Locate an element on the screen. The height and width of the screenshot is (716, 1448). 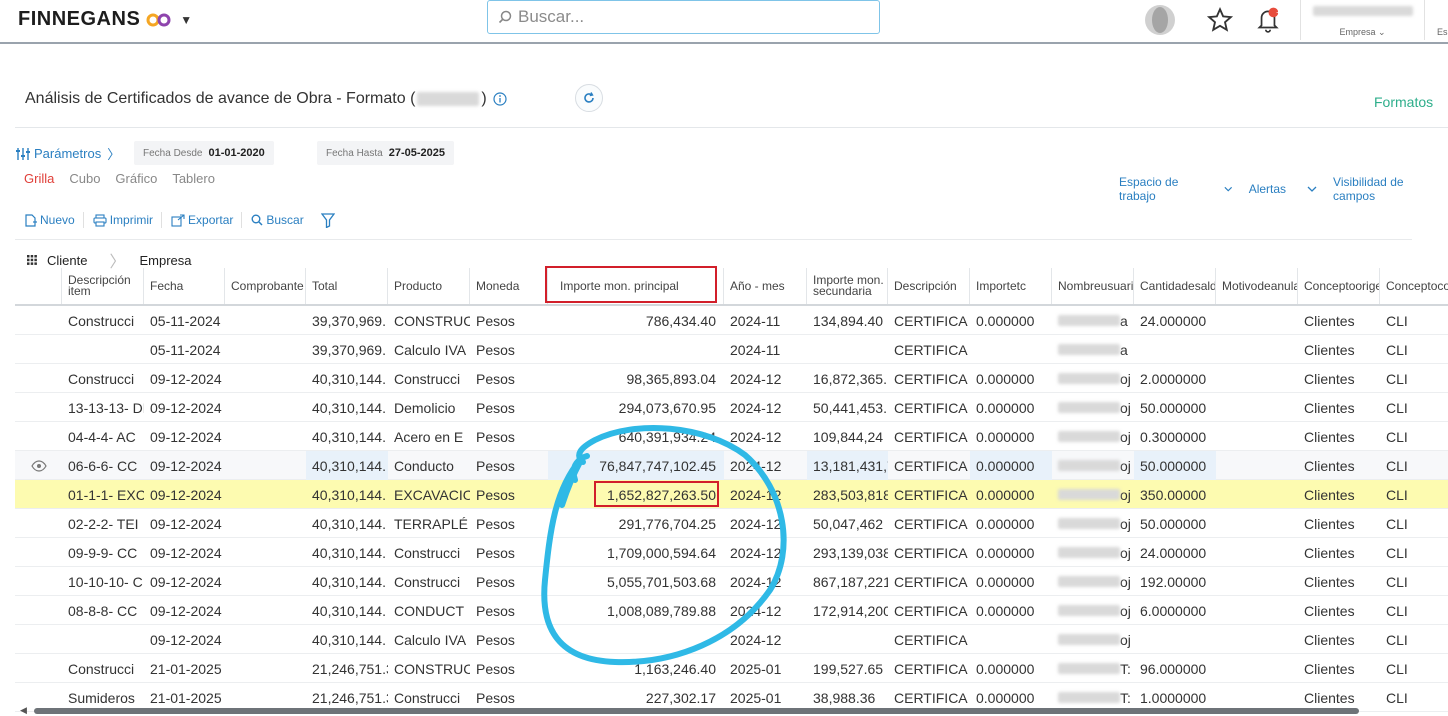
refresh-button is located at coordinates (589, 98).